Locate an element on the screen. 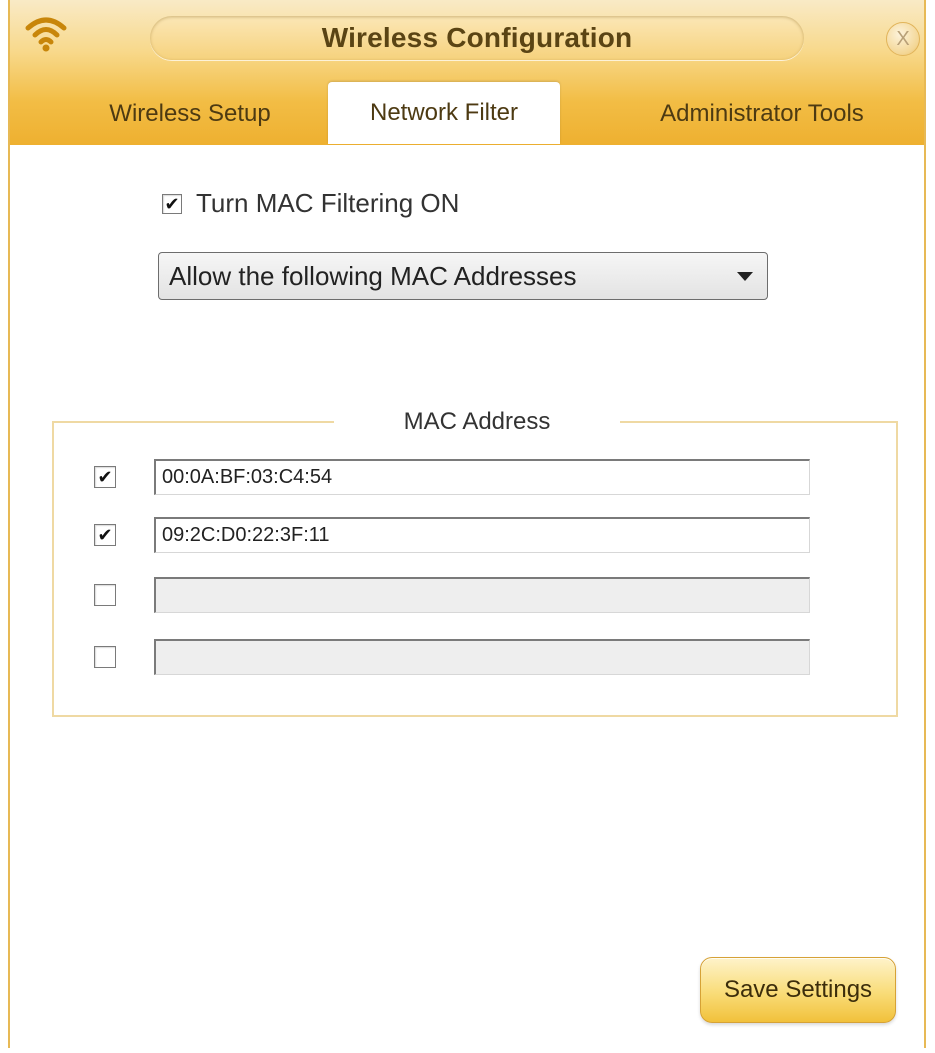  mac-address-input-2: 09:2C:D0:22:3F:11 is located at coordinates (482, 535).